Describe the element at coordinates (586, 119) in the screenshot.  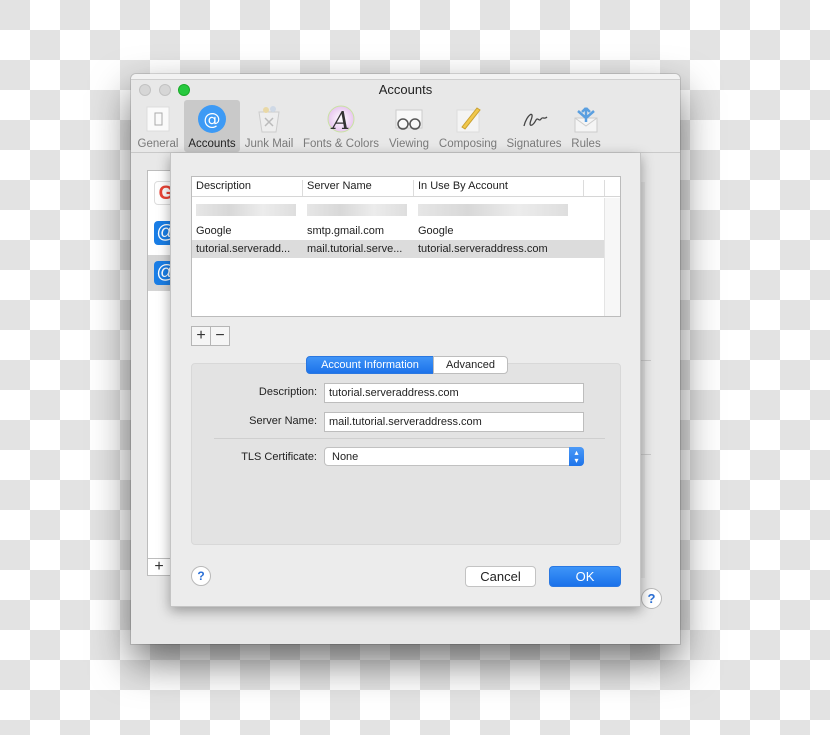
I see `envelope-arrows-icon` at that location.